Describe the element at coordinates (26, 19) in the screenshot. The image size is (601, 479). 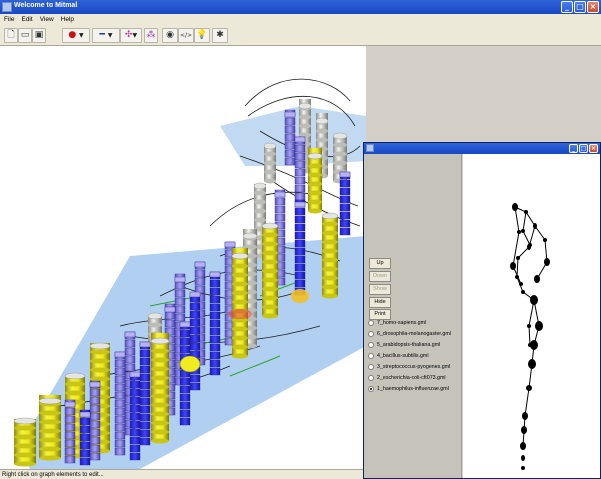
I see `menu-edit: Edit` at that location.